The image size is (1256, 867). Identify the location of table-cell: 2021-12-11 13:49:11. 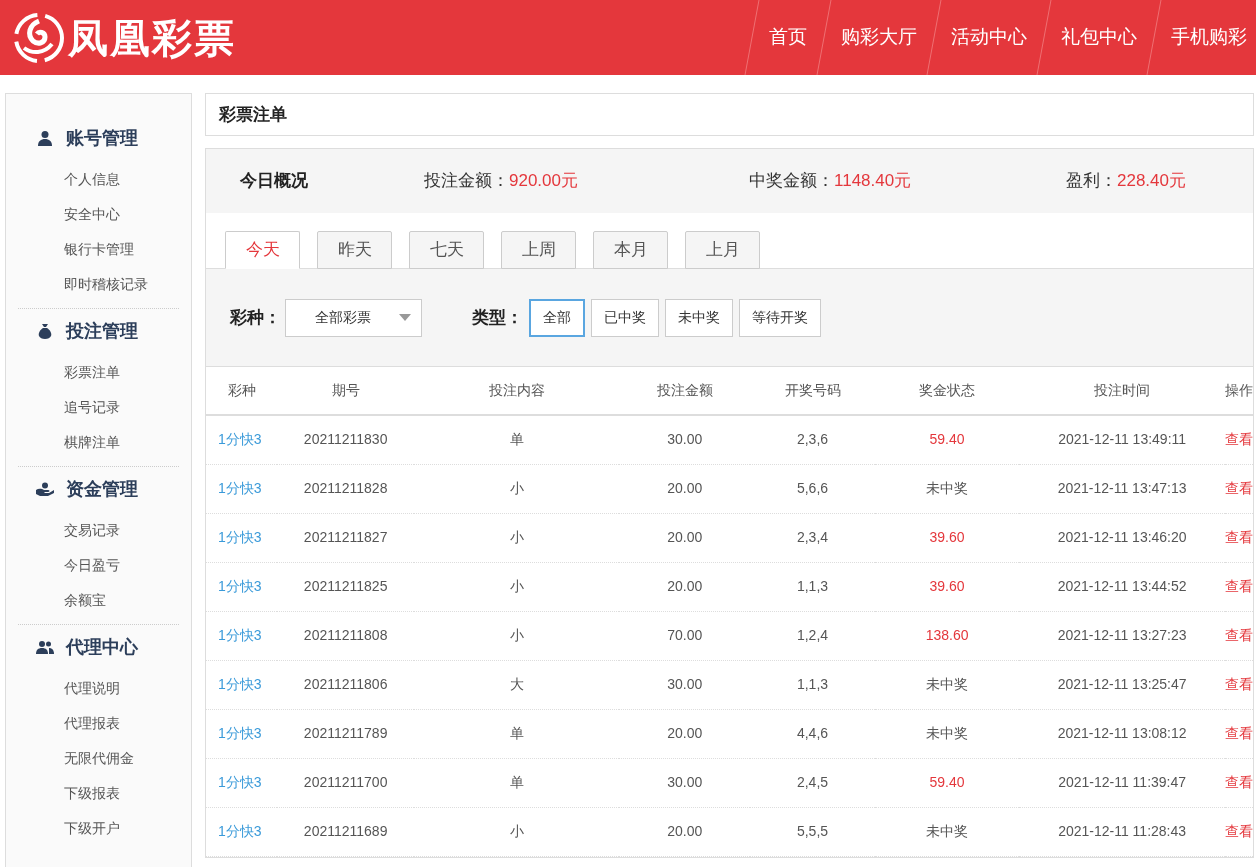
(1122, 439).